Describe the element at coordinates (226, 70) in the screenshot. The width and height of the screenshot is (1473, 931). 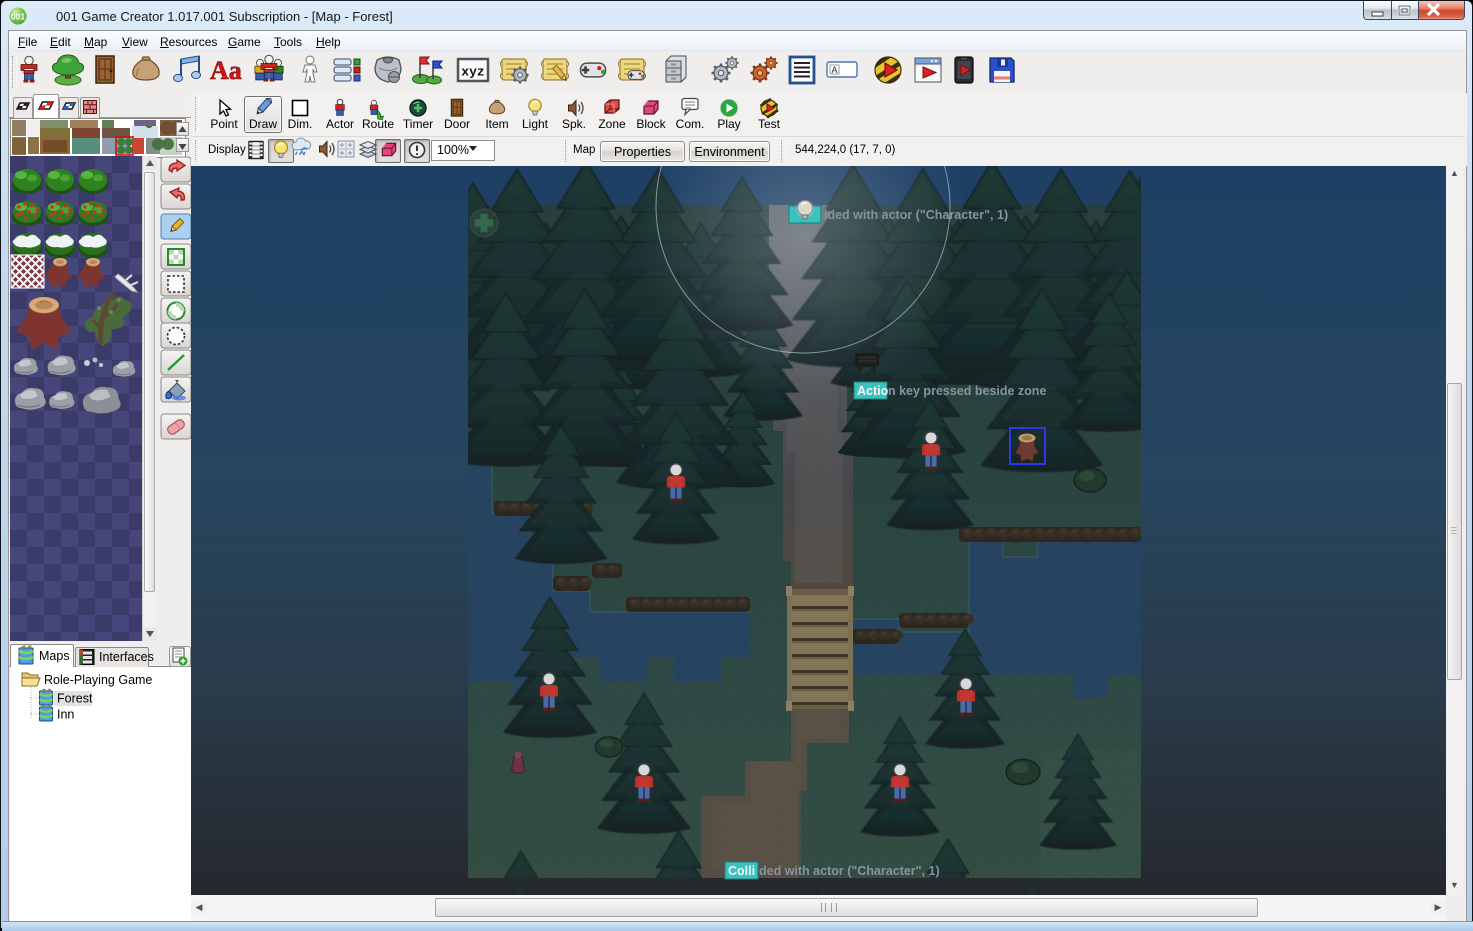
I see `svg-text: Aa` at that location.